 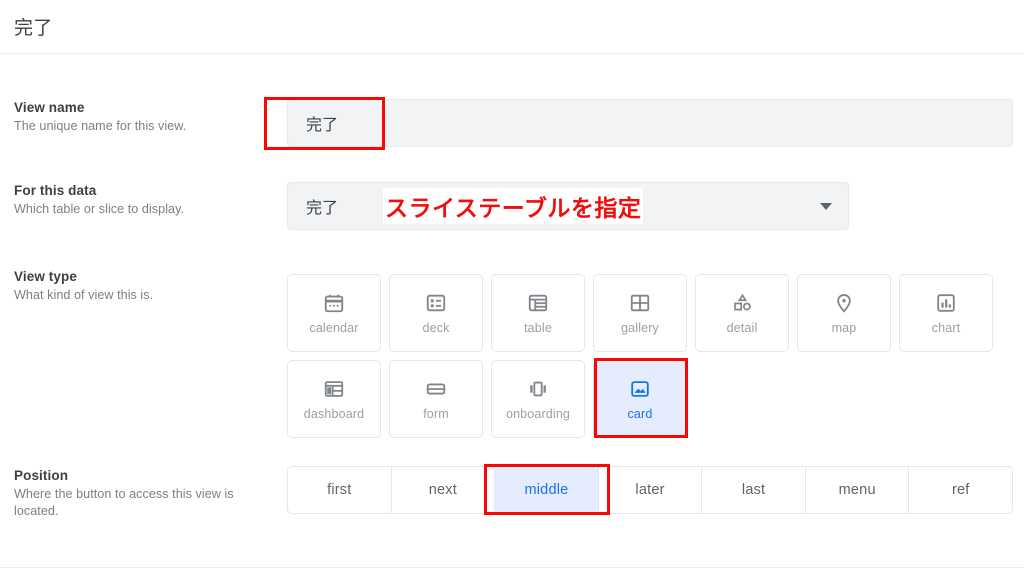 What do you see at coordinates (538, 389) in the screenshot?
I see `onboarding-icon` at bounding box center [538, 389].